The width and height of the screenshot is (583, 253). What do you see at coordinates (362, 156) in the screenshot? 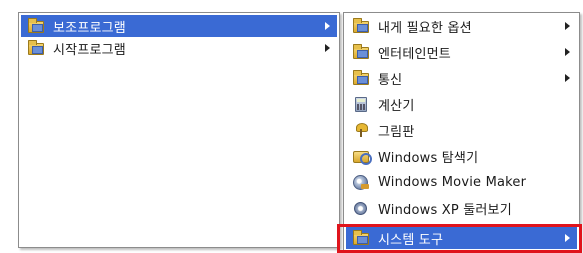
I see `explorer-icon` at bounding box center [362, 156].